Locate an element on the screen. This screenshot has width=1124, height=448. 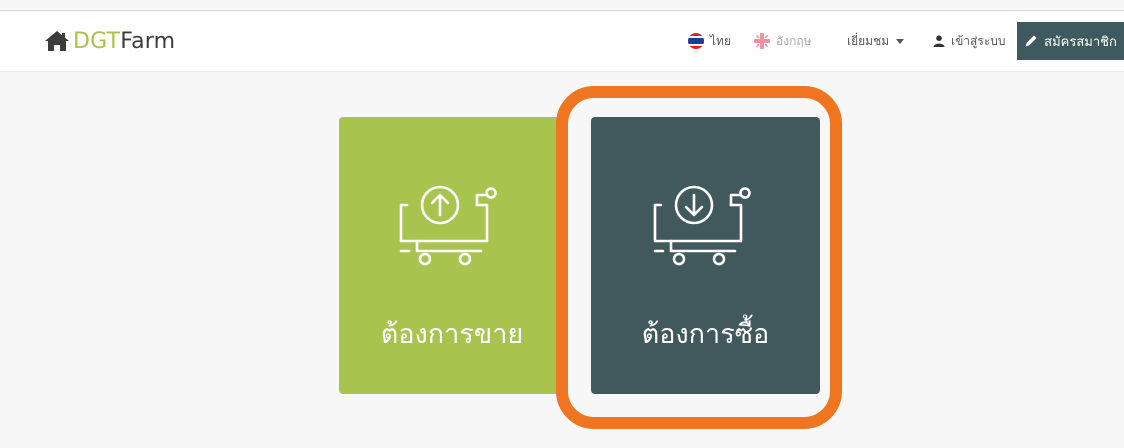
pencil-icon is located at coordinates (1031, 41).